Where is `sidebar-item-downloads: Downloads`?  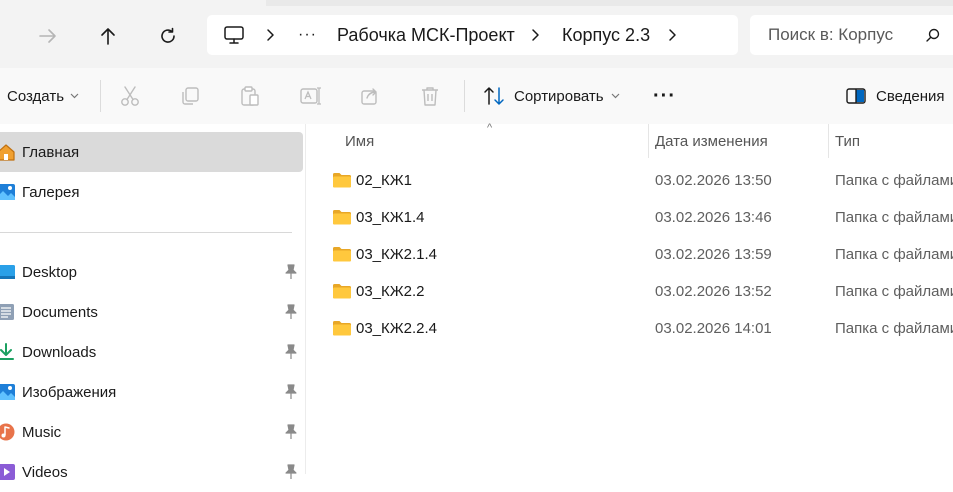 sidebar-item-downloads: Downloads is located at coordinates (151, 352).